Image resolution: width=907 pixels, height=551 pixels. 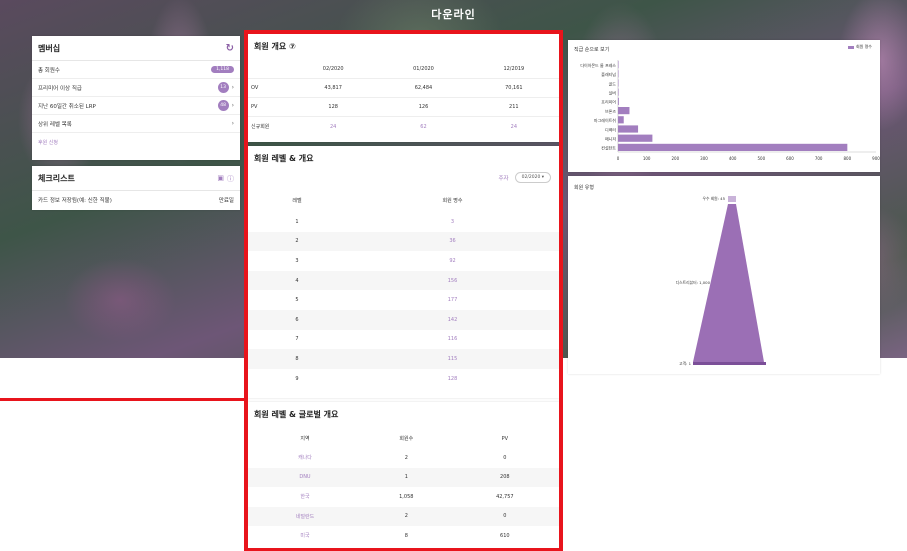 What do you see at coordinates (230, 48) in the screenshot?
I see `refresh-icon: ↻` at bounding box center [230, 48].